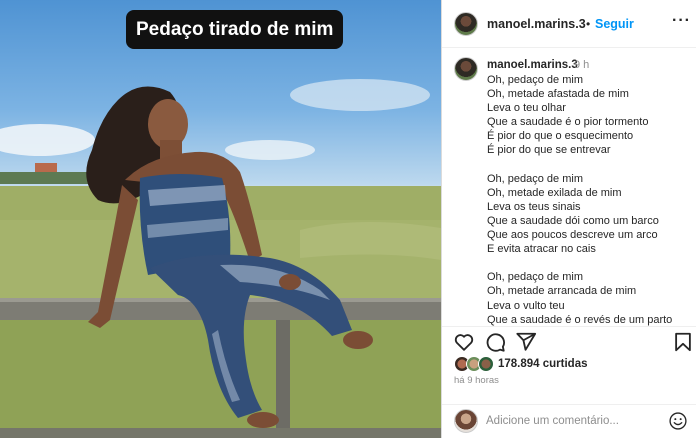 The width and height of the screenshot is (696, 438). I want to click on comment-bar, so click(569, 421).